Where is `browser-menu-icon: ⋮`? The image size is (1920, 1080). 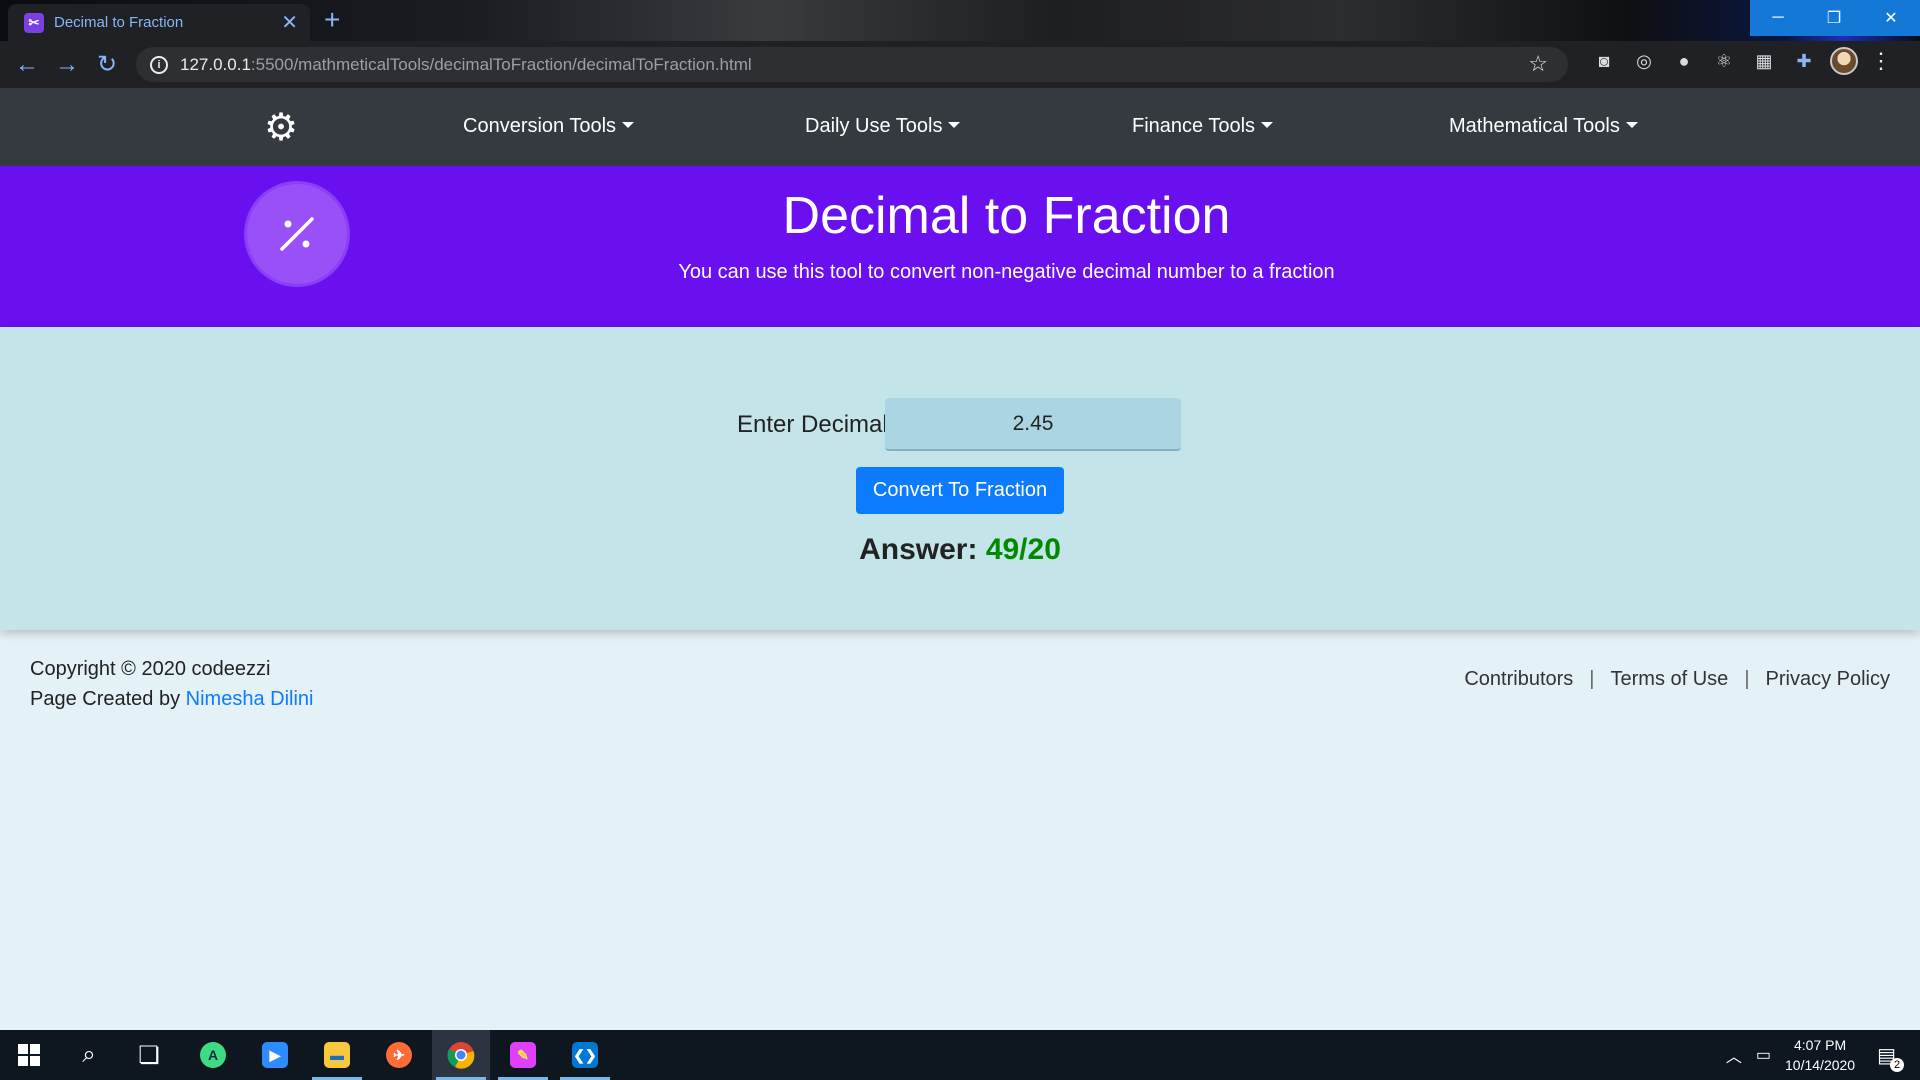
browser-menu-icon: ⋮ is located at coordinates (1881, 61).